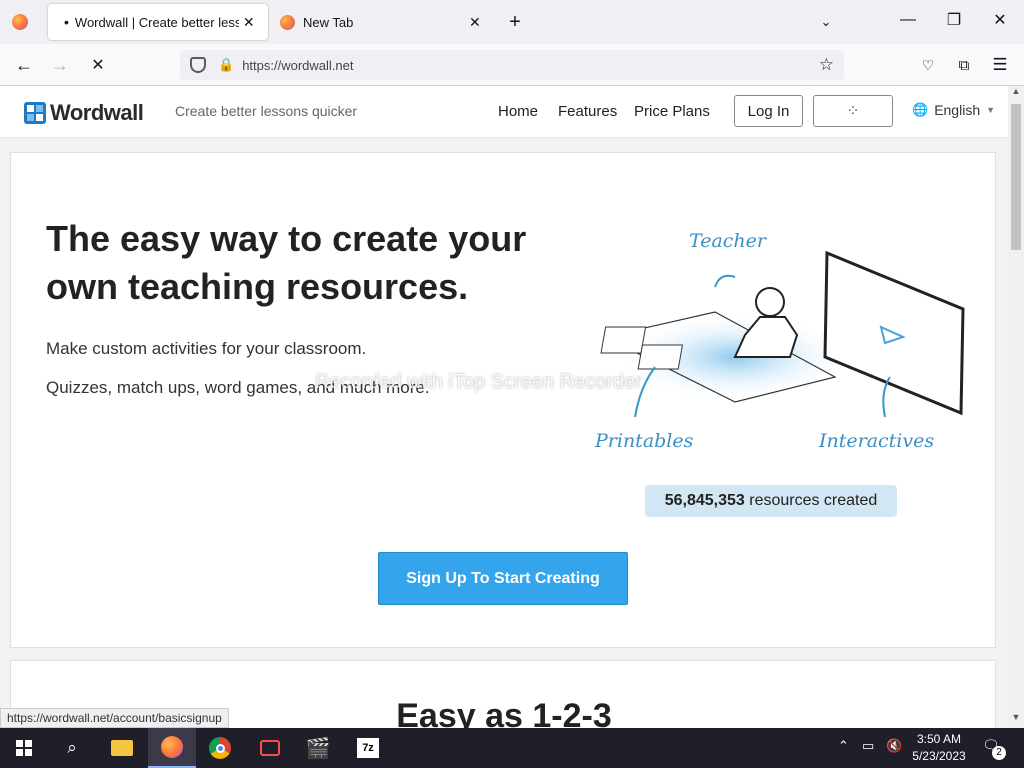 The image size is (1024, 768). I want to click on language-label: English, so click(957, 110).